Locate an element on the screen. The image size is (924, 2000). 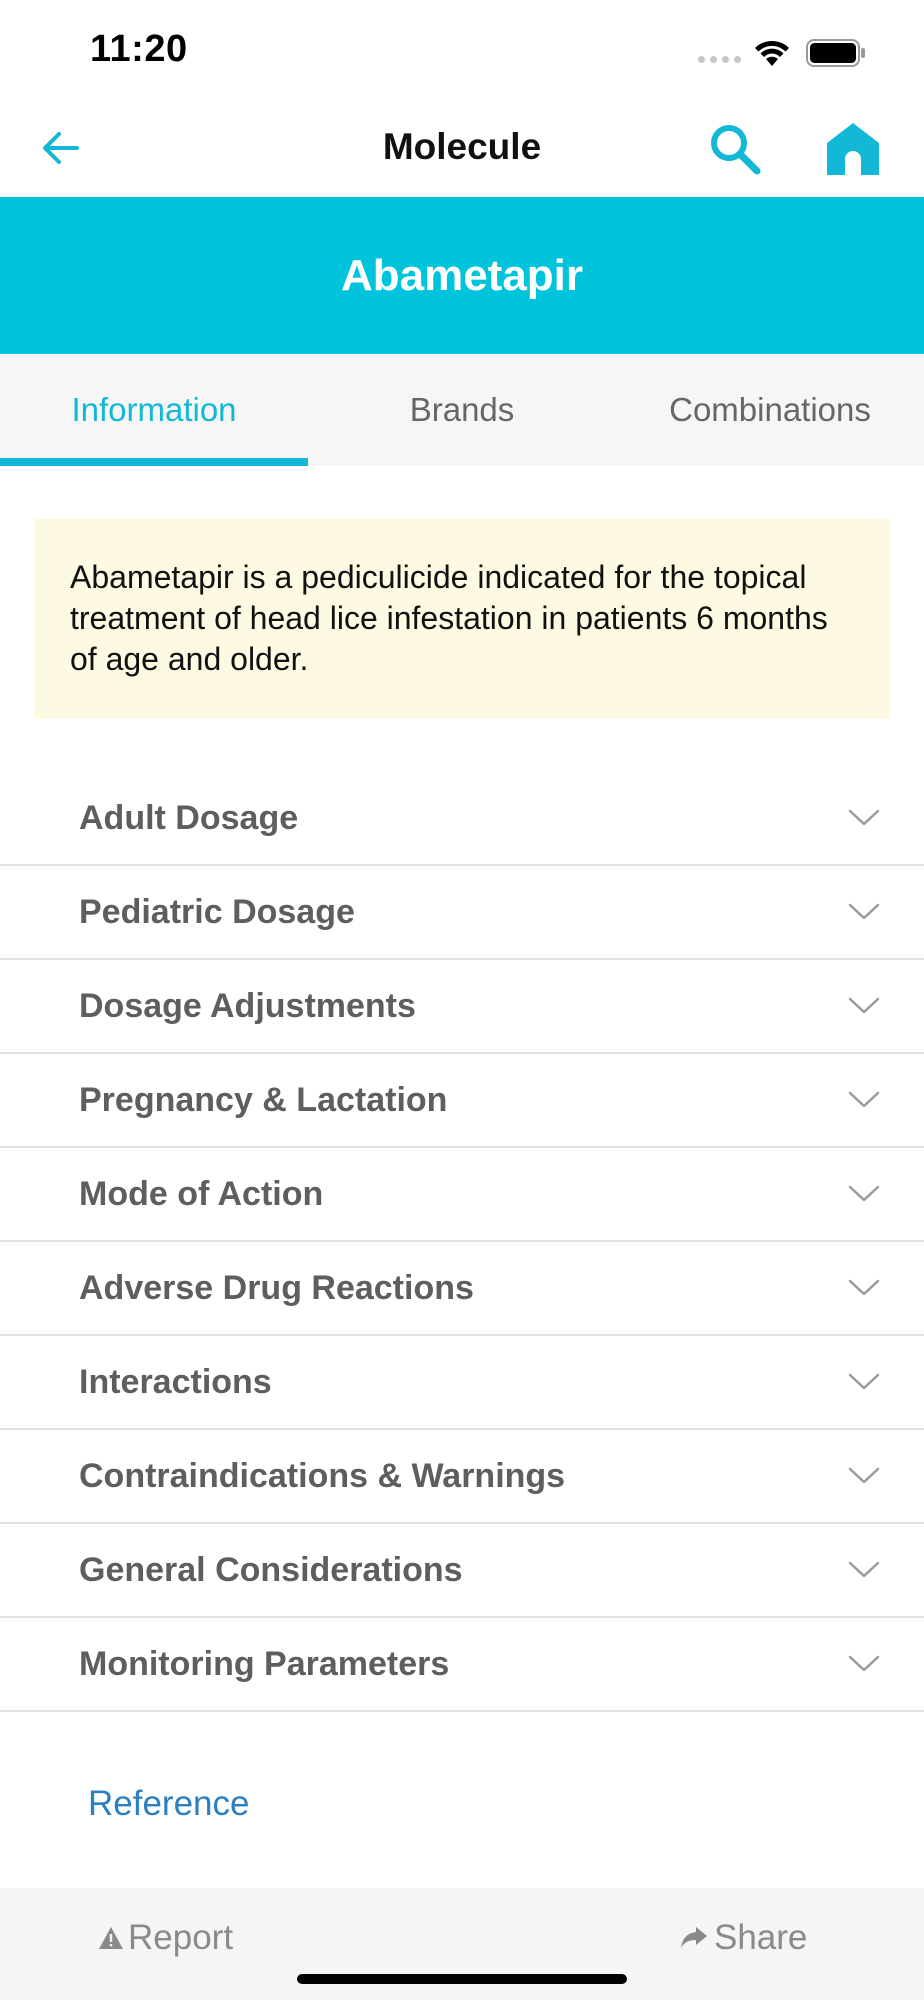
section-label: Adult Dosage is located at coordinates (189, 817).